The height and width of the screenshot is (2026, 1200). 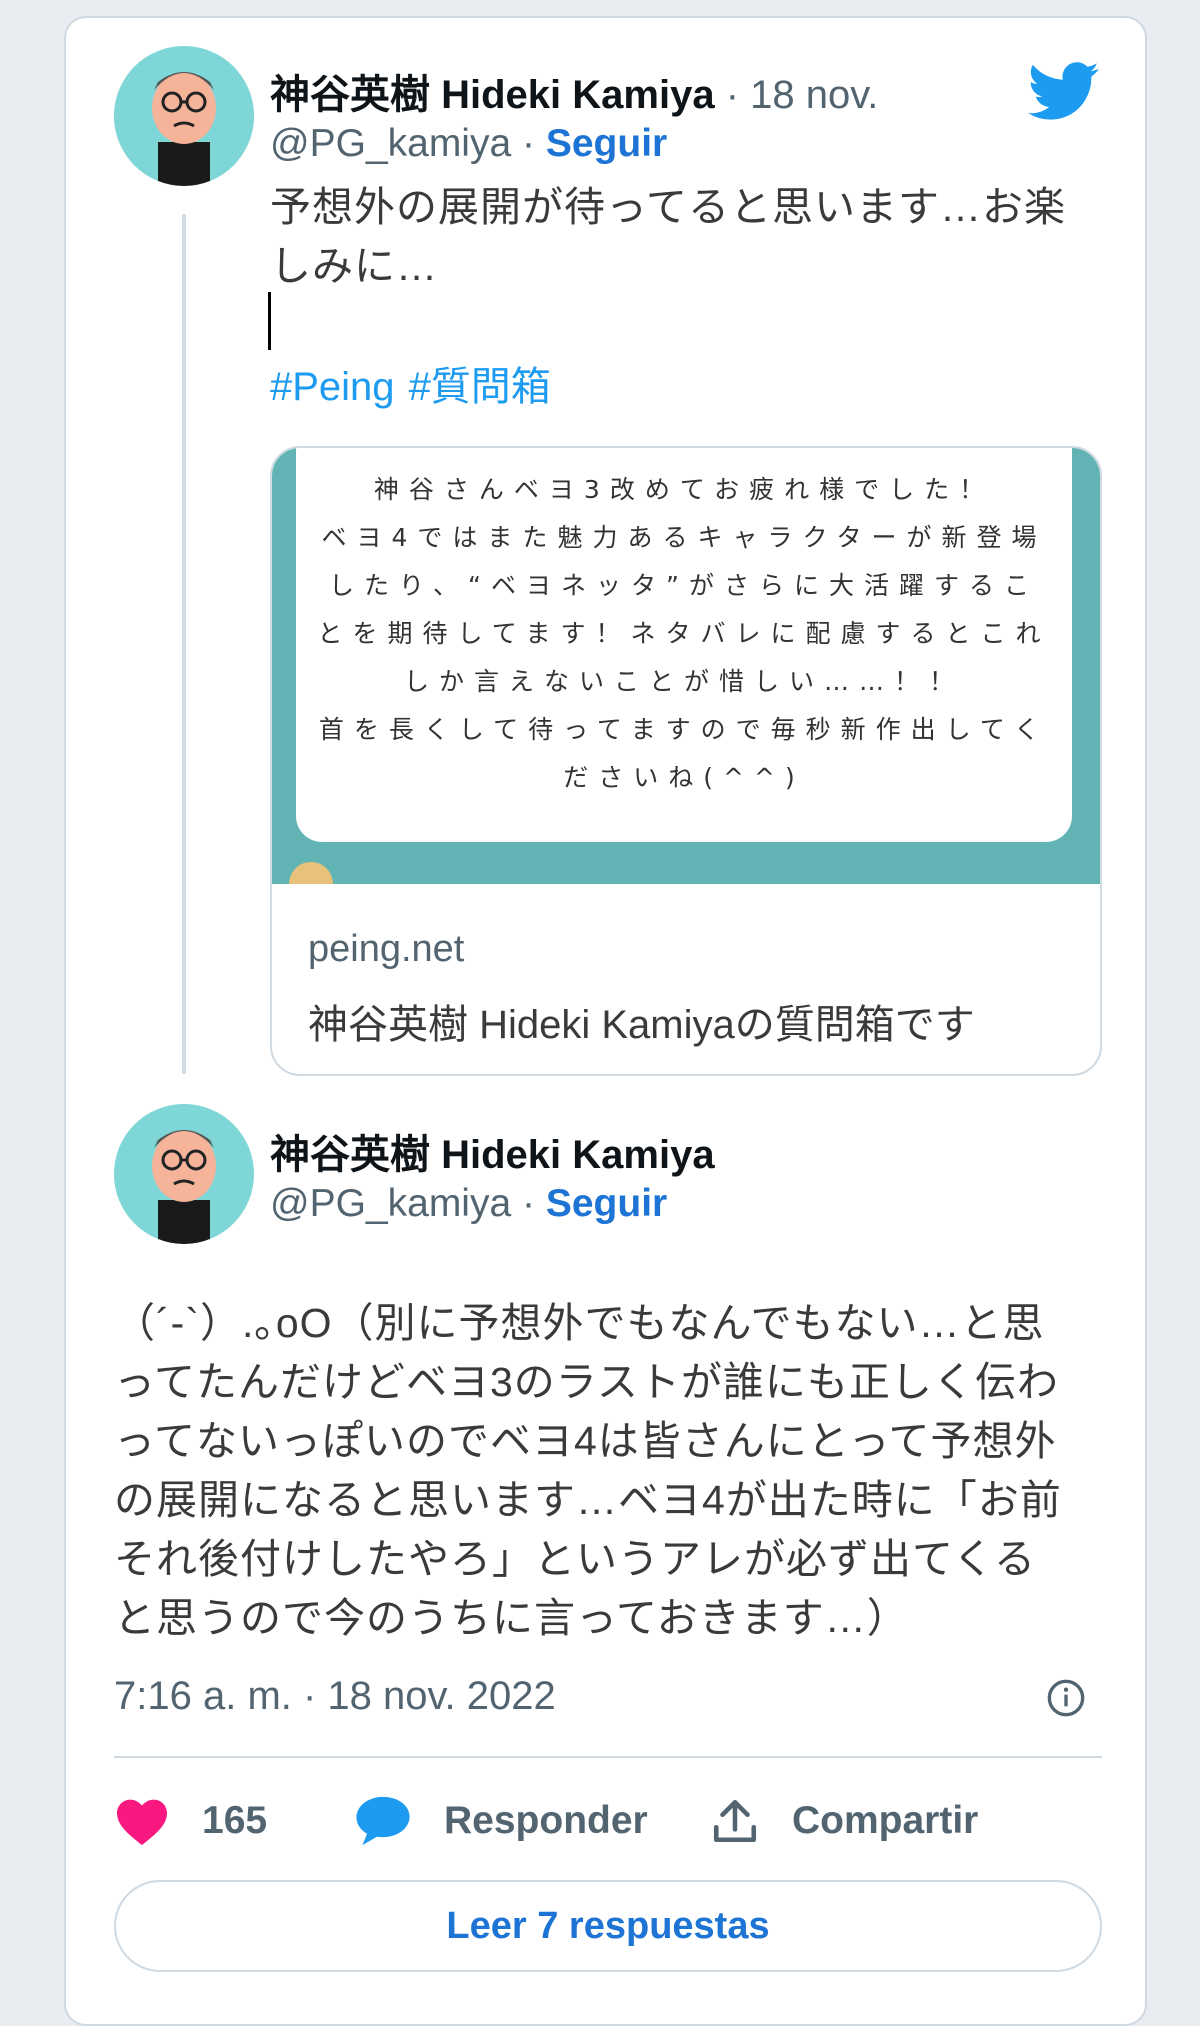 What do you see at coordinates (269, 321) in the screenshot?
I see `text-cursor` at bounding box center [269, 321].